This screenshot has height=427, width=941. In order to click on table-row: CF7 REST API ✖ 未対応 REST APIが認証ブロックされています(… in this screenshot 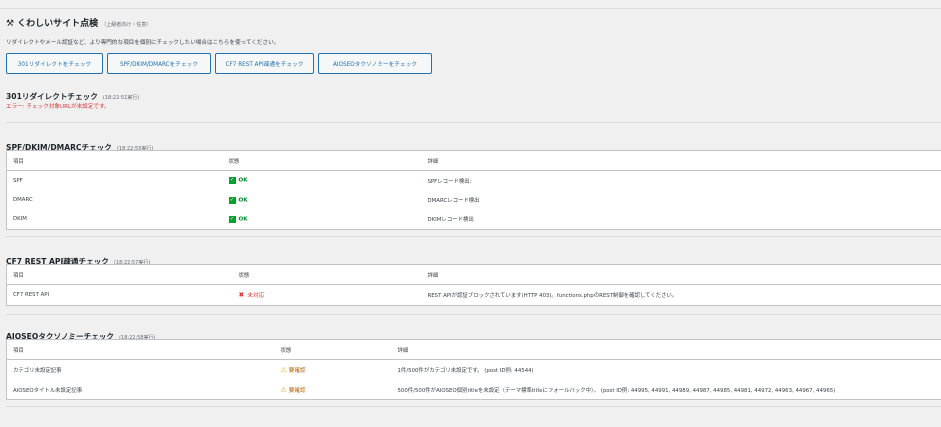, I will do `click(345, 295)`.